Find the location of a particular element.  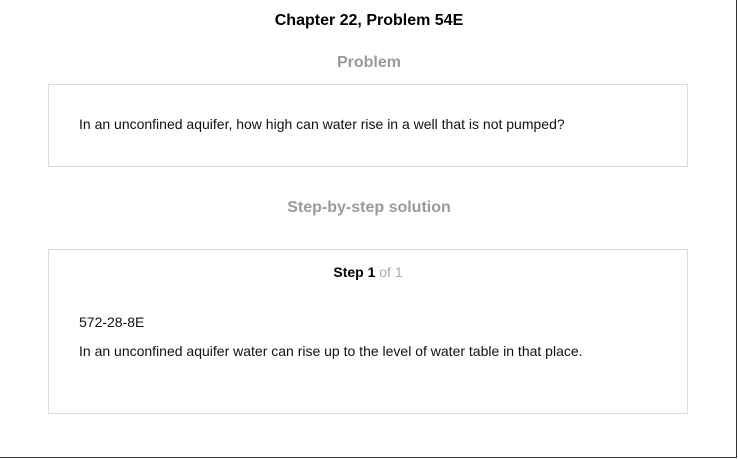

step-label: Step 1 is located at coordinates (354, 272).